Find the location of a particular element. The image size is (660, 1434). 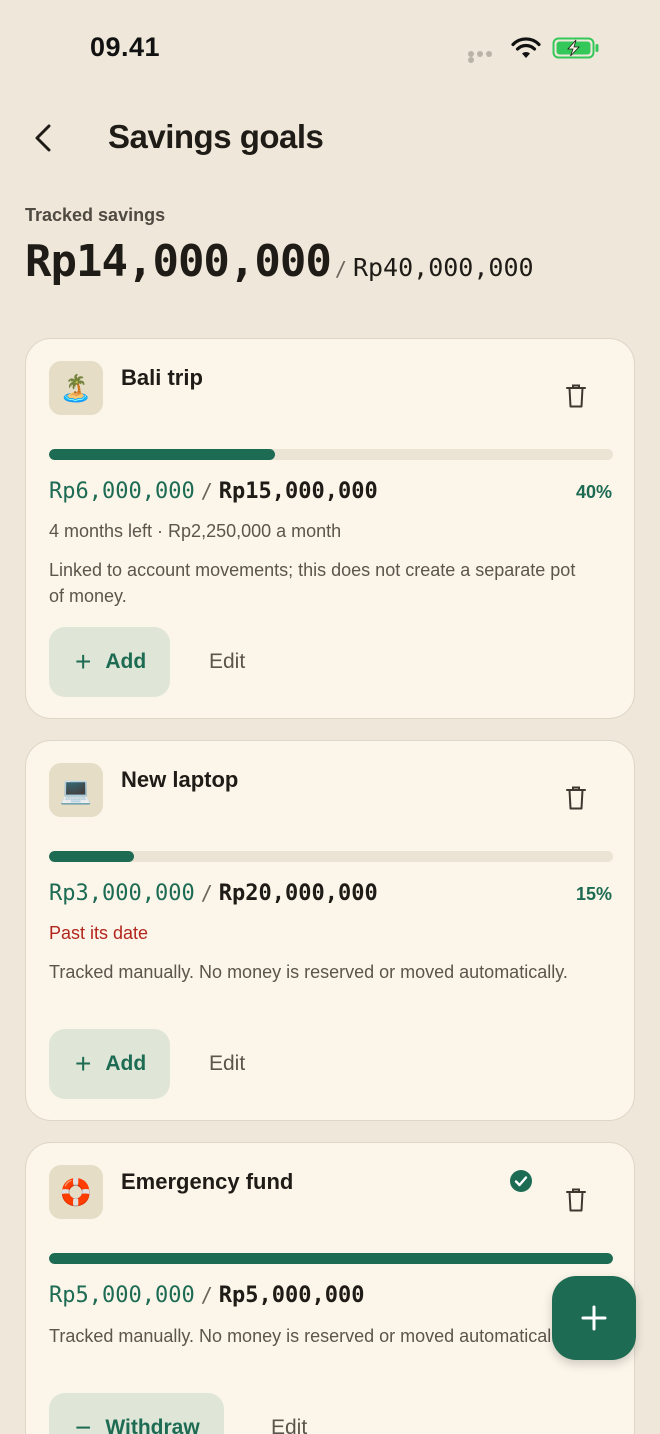

check-circle-icon is located at coordinates (521, 1181).